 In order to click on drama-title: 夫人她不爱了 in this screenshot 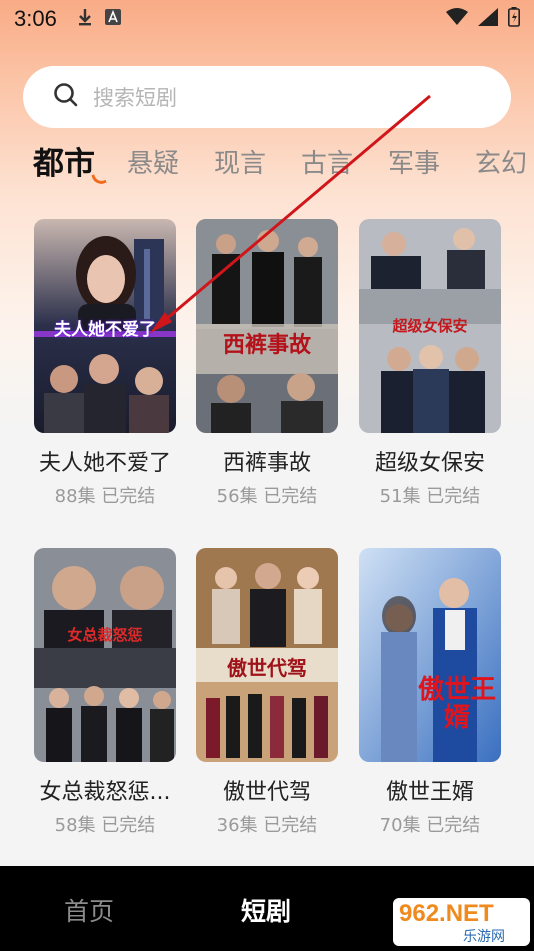, I will do `click(105, 461)`.